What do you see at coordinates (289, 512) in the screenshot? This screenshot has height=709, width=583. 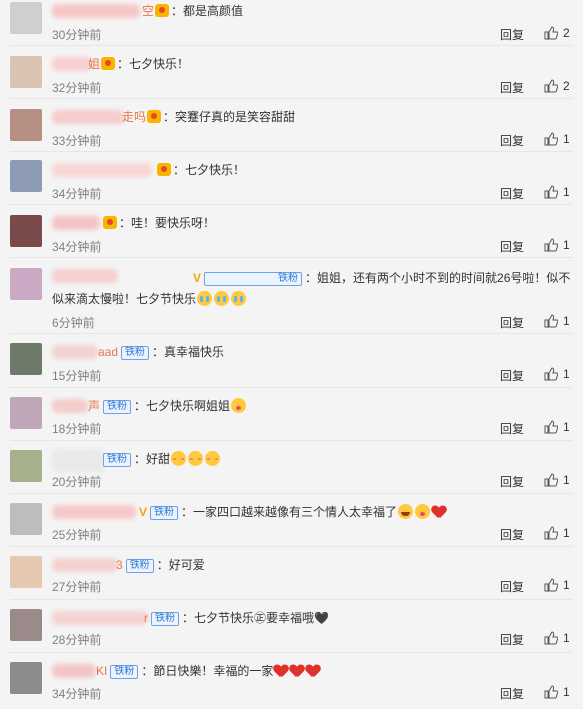 I see `comment-text: ：一家四口越来越像有三个情人太幸福了` at bounding box center [289, 512].